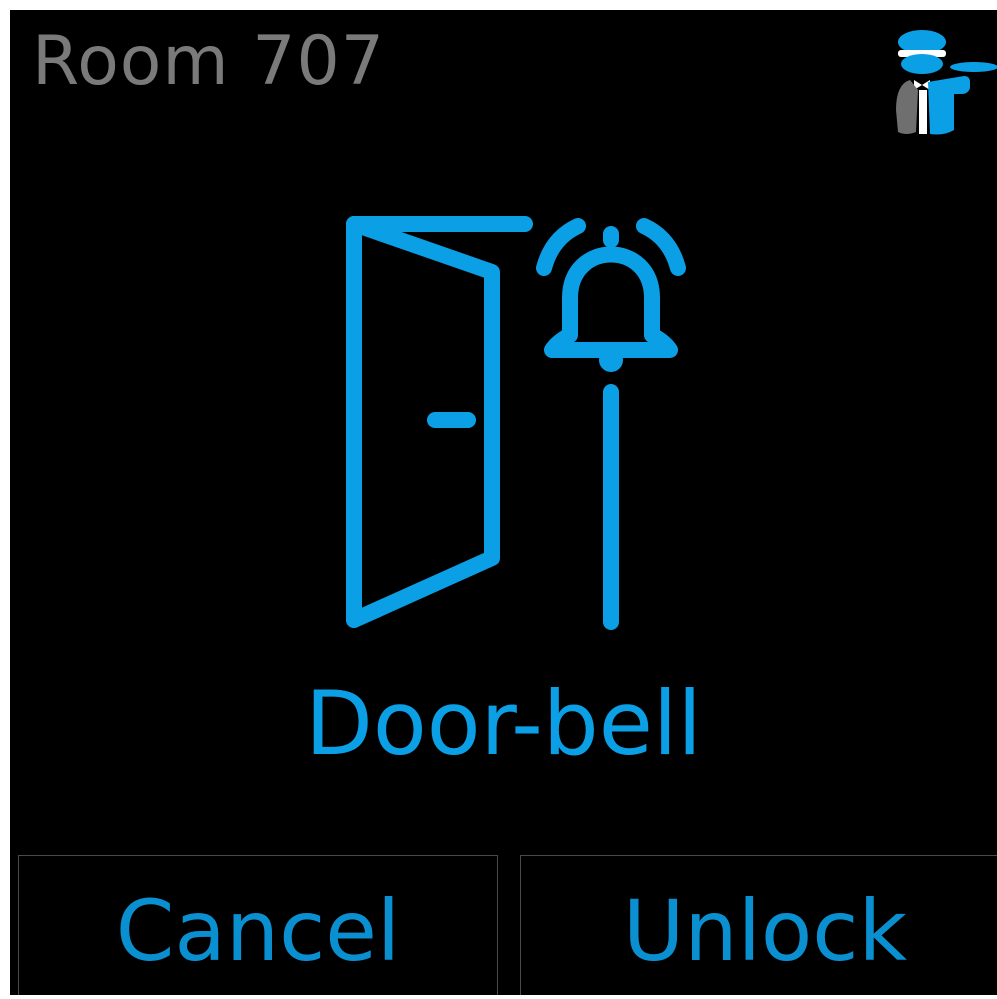  What do you see at coordinates (758, 925) in the screenshot?
I see `unlock-button: Unlock` at bounding box center [758, 925].